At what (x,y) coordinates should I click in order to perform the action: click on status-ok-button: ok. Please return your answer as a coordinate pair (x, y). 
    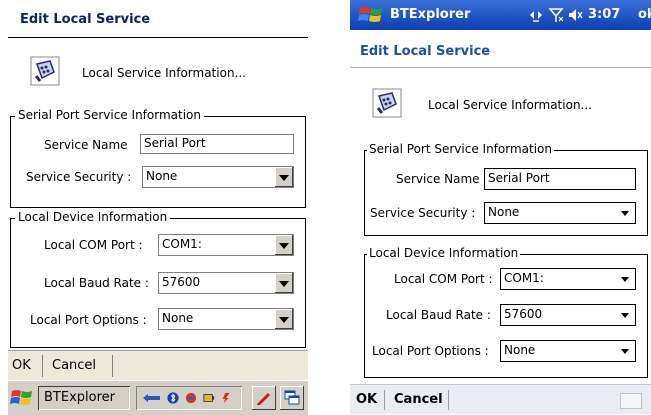
    Looking at the image, I should click on (644, 14).